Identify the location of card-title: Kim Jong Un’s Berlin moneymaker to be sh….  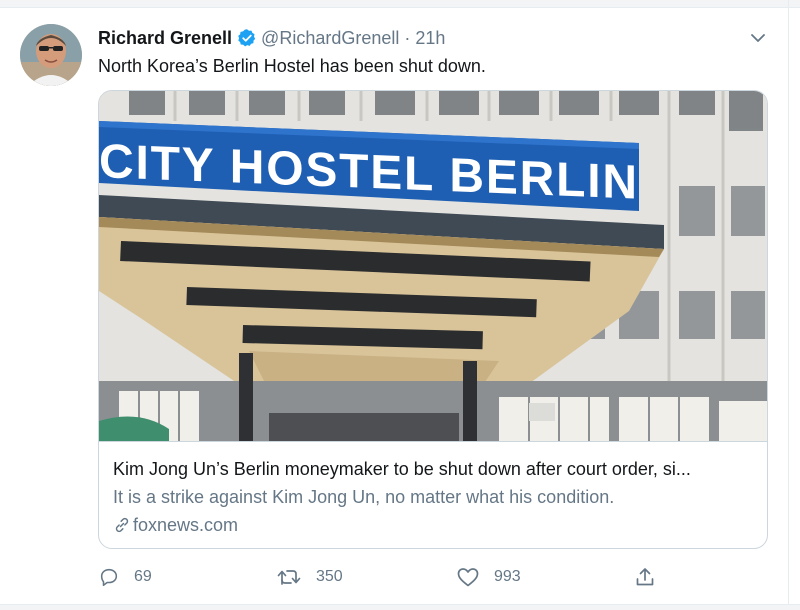
(433, 469).